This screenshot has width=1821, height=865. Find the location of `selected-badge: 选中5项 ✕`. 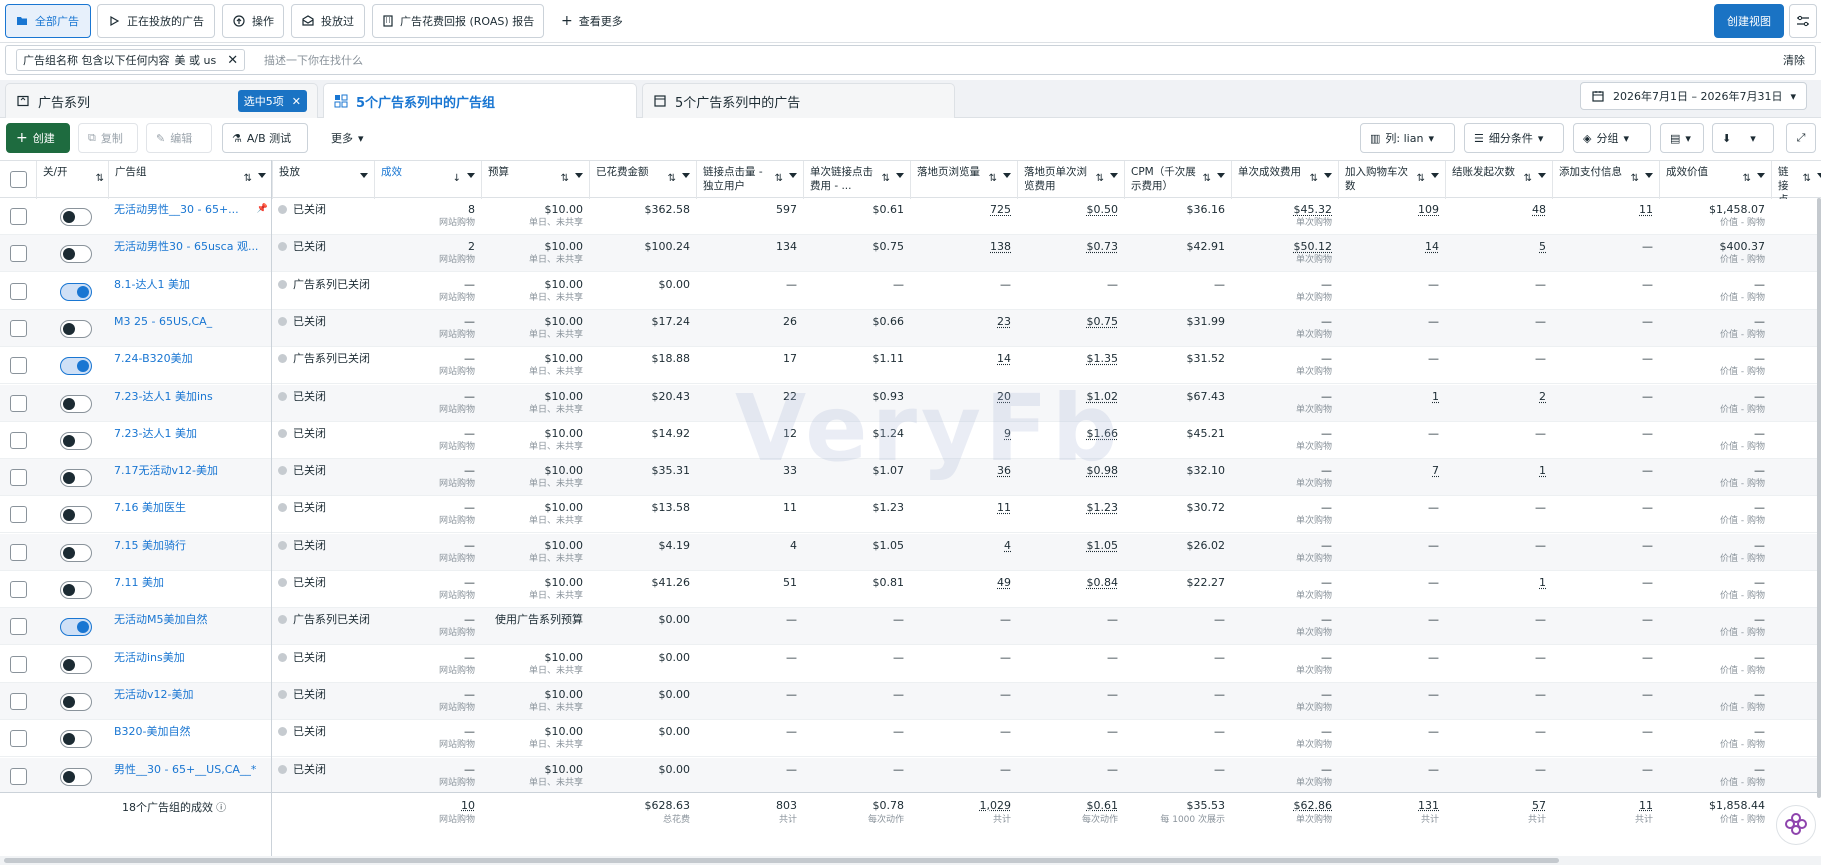

selected-badge: 选中5项 ✕ is located at coordinates (272, 101).